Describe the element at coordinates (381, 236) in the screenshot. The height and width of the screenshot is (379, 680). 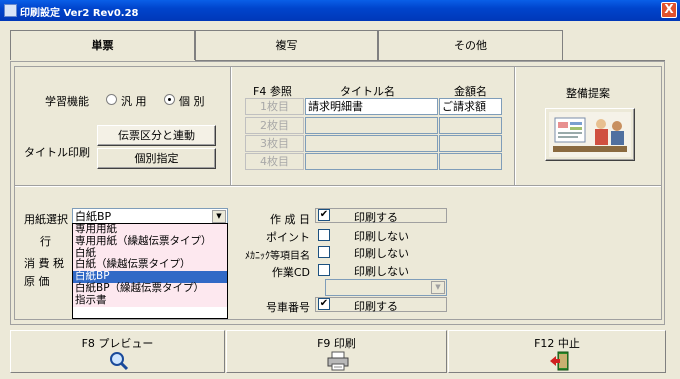
I see `option-value-point: 印刷しない` at that location.